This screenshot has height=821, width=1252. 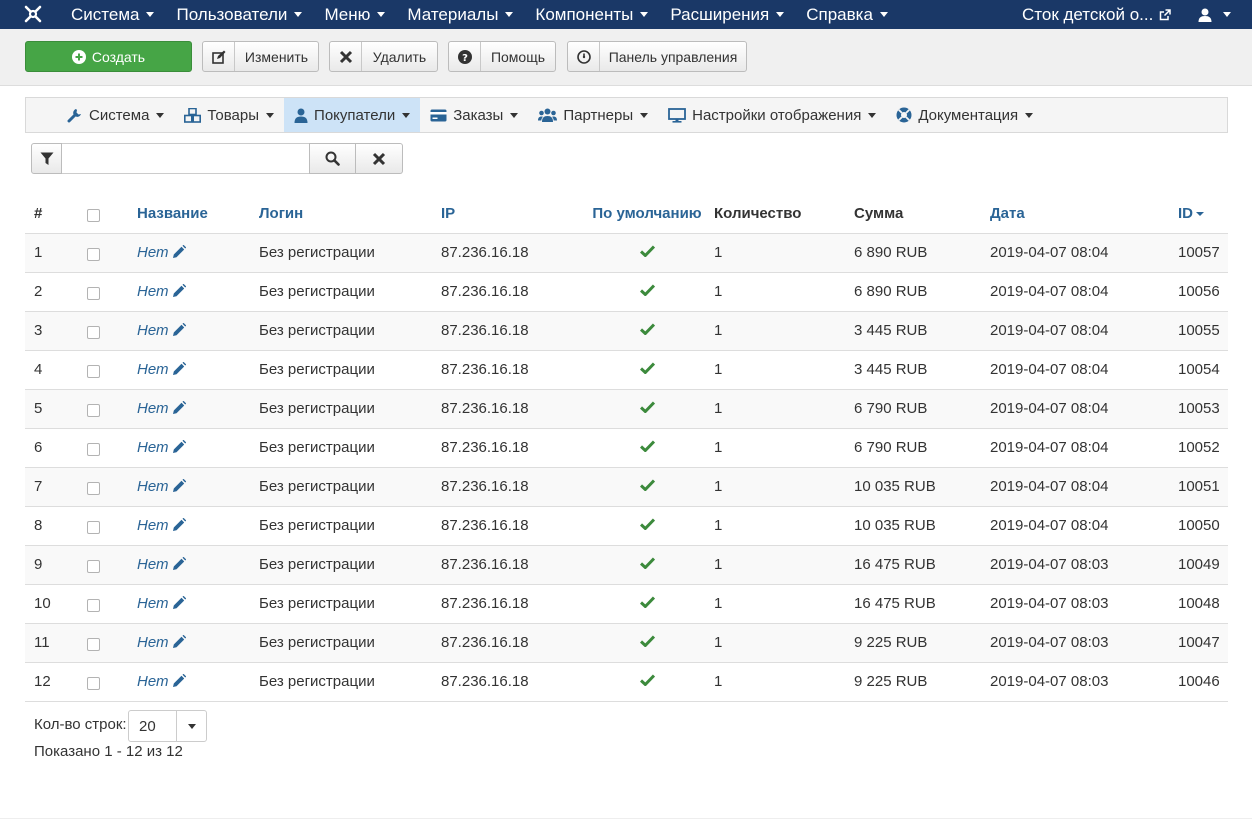 I want to click on row-num: 4, so click(x=54, y=370).